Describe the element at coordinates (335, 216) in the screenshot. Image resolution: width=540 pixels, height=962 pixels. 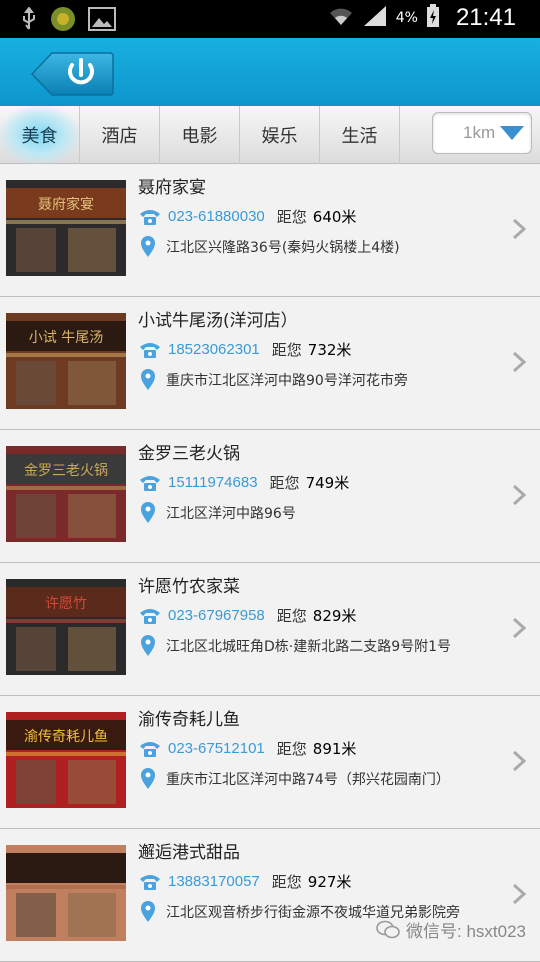
I see `distance-value: 640米` at that location.